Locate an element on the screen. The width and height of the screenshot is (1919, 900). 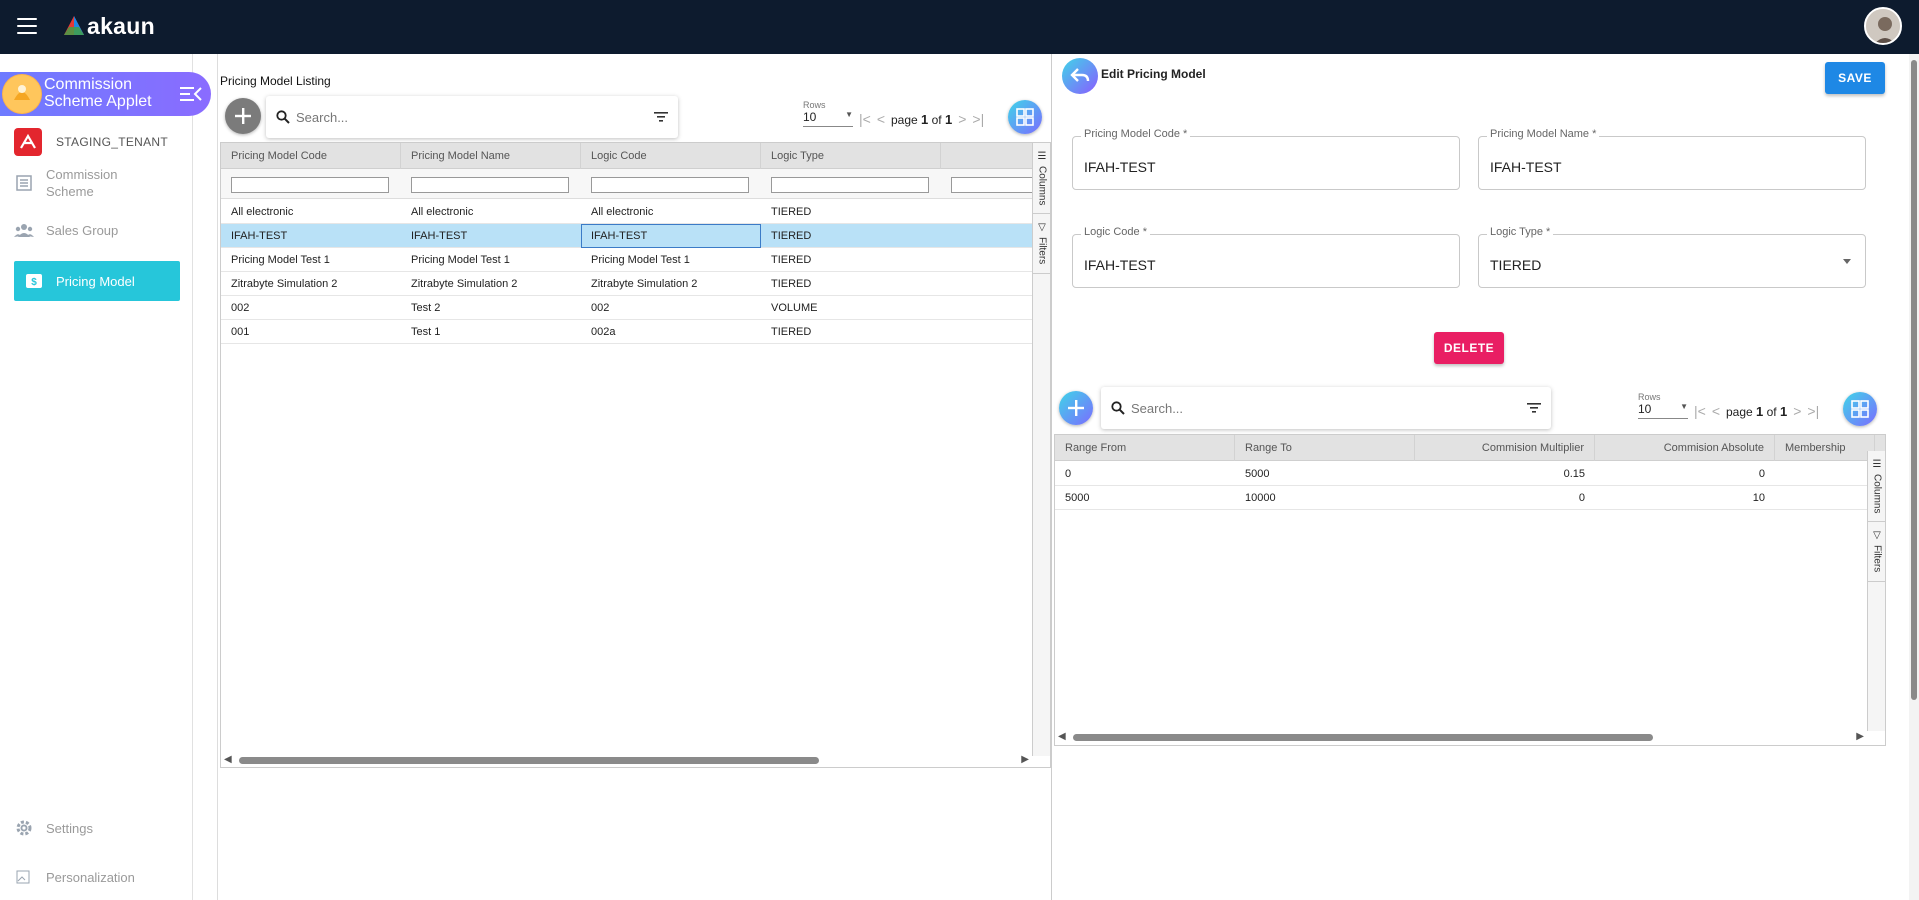
table-row: 002 Test 2 002 VOLUME is located at coordinates (635, 308).